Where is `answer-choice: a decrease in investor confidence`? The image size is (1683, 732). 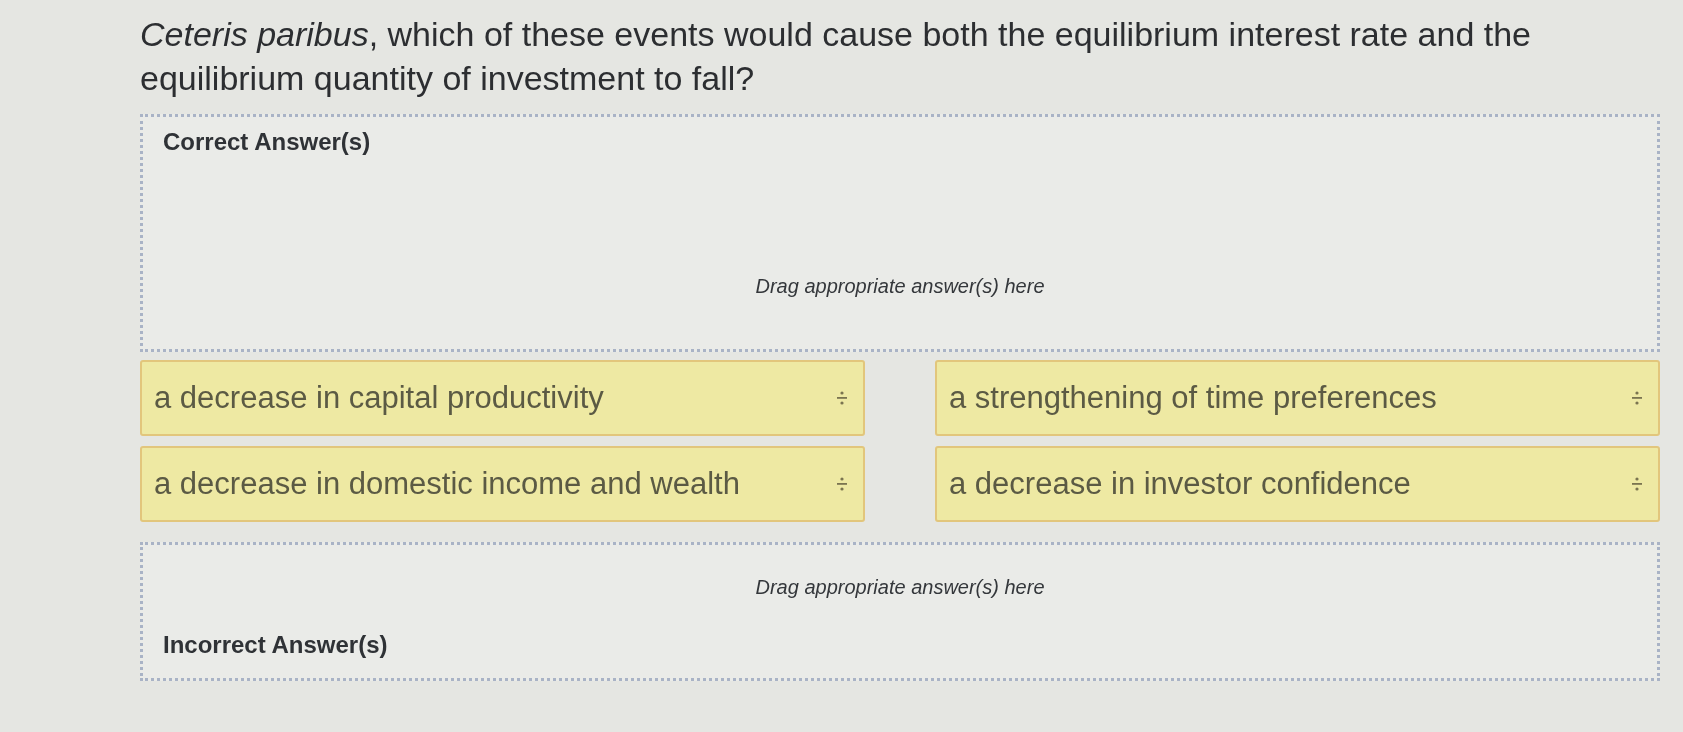 answer-choice: a decrease in investor confidence is located at coordinates (1297, 484).